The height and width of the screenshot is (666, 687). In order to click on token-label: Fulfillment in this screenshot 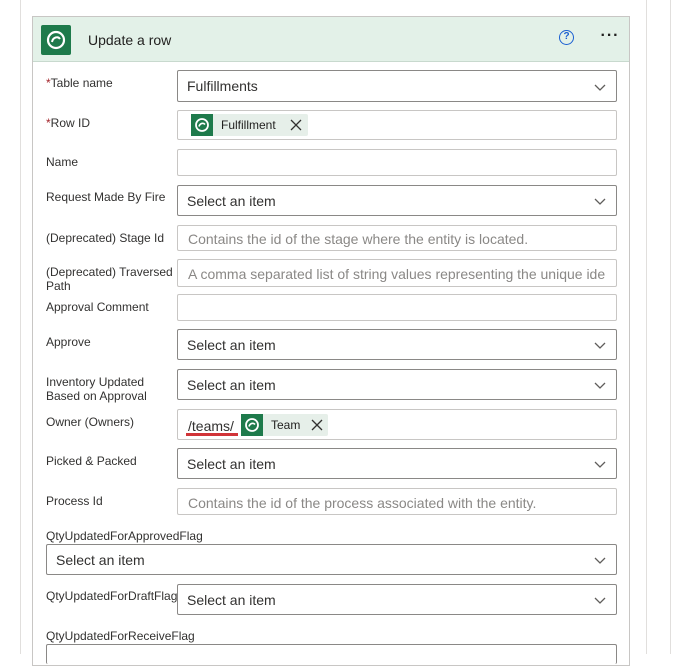, I will do `click(248, 125)`.